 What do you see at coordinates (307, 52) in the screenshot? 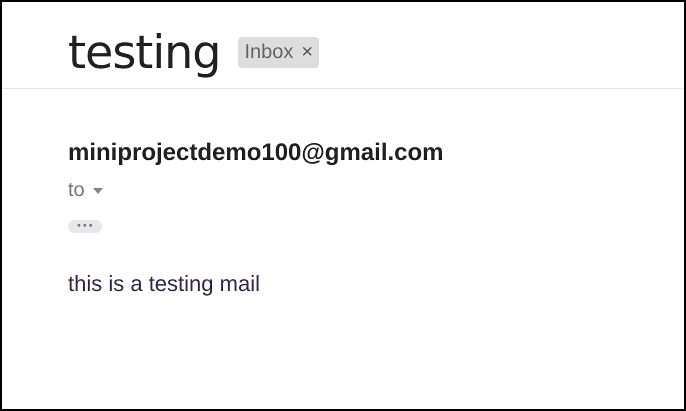
I see `remove-label-button: ×` at bounding box center [307, 52].